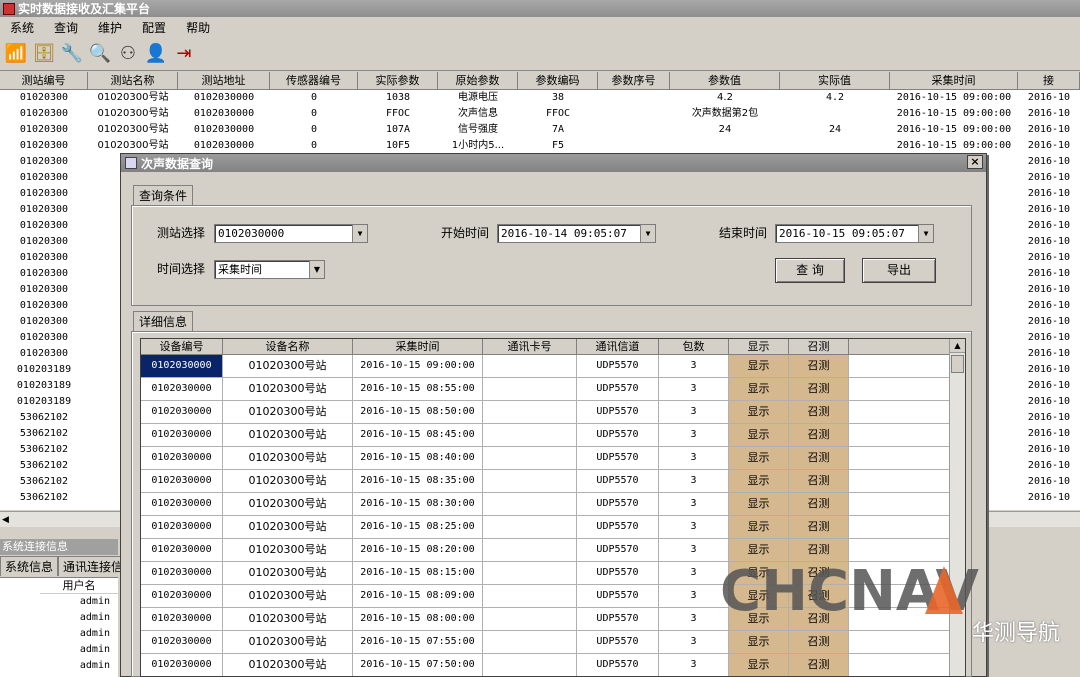  What do you see at coordinates (759, 346) in the screenshot?
I see `column-header: 显示` at bounding box center [759, 346].